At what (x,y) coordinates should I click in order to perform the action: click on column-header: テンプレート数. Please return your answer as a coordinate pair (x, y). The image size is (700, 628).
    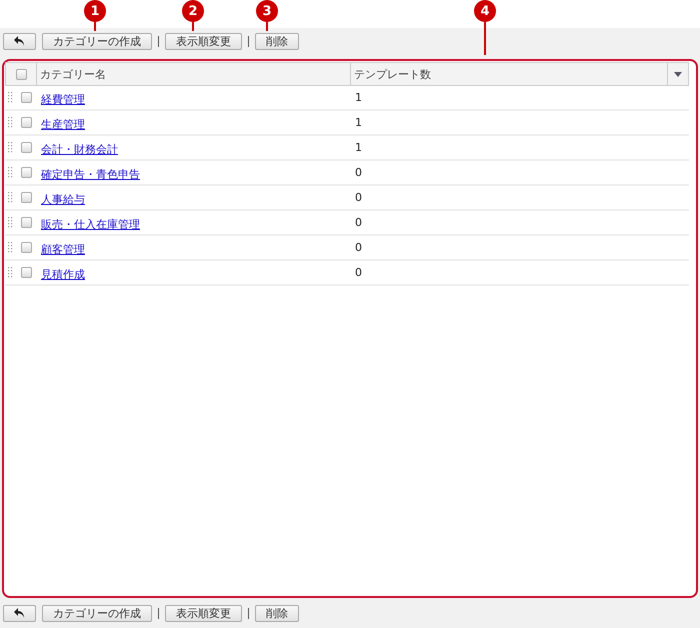
    Looking at the image, I should click on (392, 74).